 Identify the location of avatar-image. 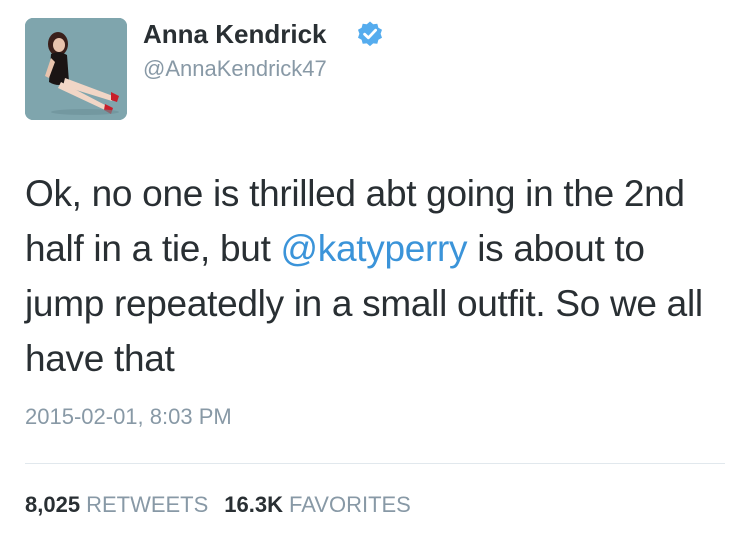
(76, 69).